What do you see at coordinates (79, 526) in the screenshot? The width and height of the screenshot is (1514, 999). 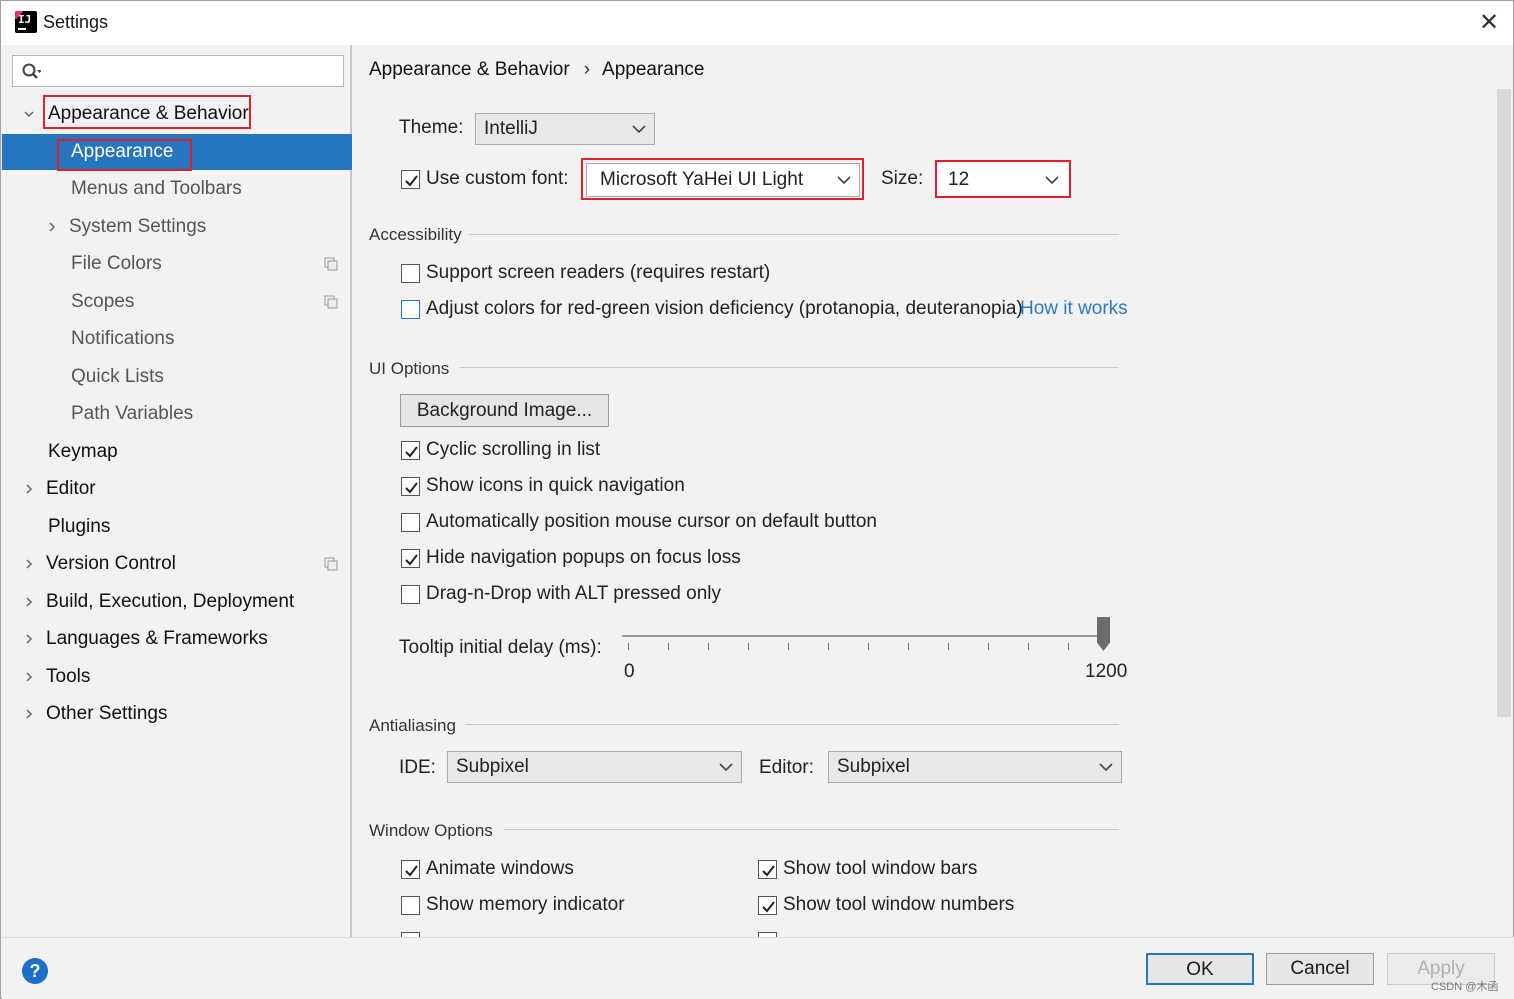 I see `sidebar-item-label: Plugins` at bounding box center [79, 526].